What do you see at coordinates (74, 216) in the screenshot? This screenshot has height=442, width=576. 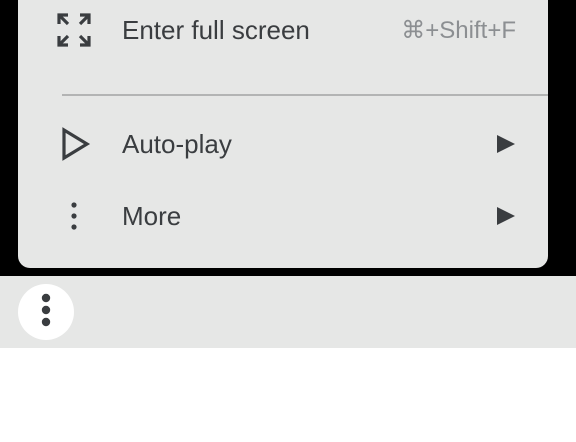 I see `vertical-dots-icon` at bounding box center [74, 216].